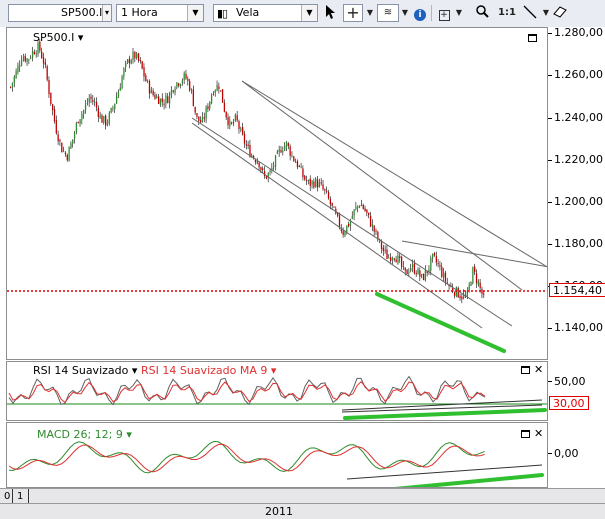 This screenshot has height=519, width=605. I want to click on rsi-title: RSI 14 Suavizado ▾, so click(85, 370).